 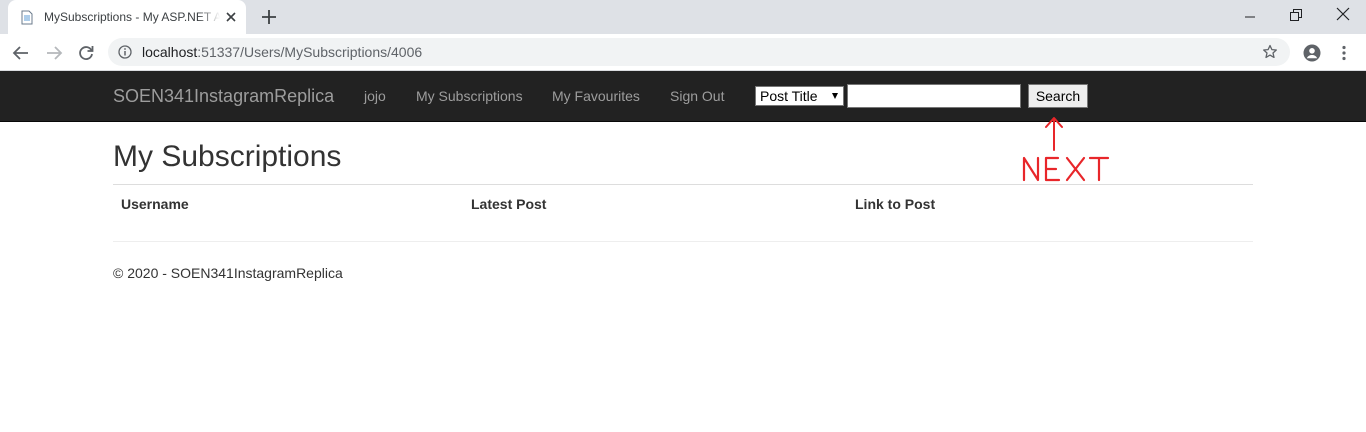 I want to click on forward-icon, so click(x=54, y=53).